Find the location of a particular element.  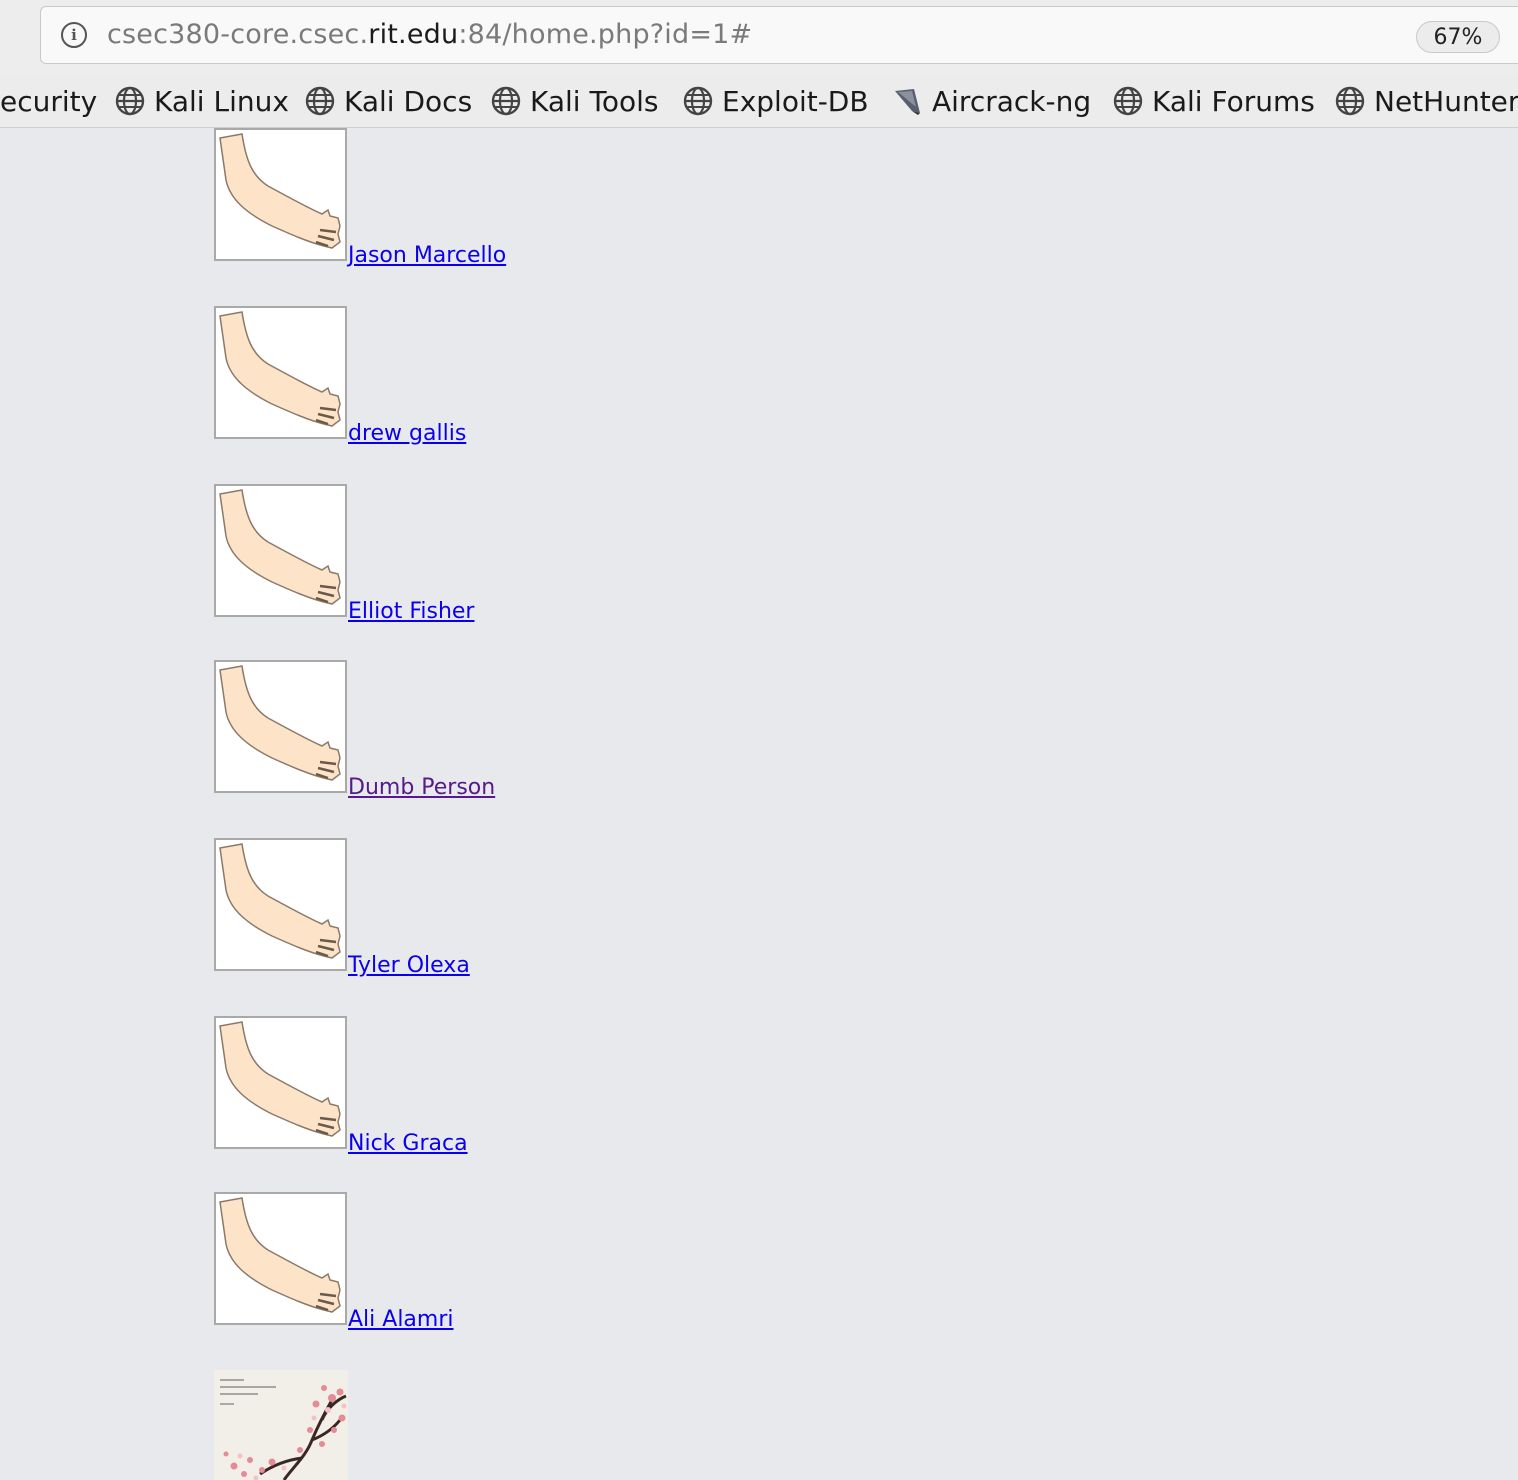

user-profile-link: Ali Alamri is located at coordinates (401, 1319).